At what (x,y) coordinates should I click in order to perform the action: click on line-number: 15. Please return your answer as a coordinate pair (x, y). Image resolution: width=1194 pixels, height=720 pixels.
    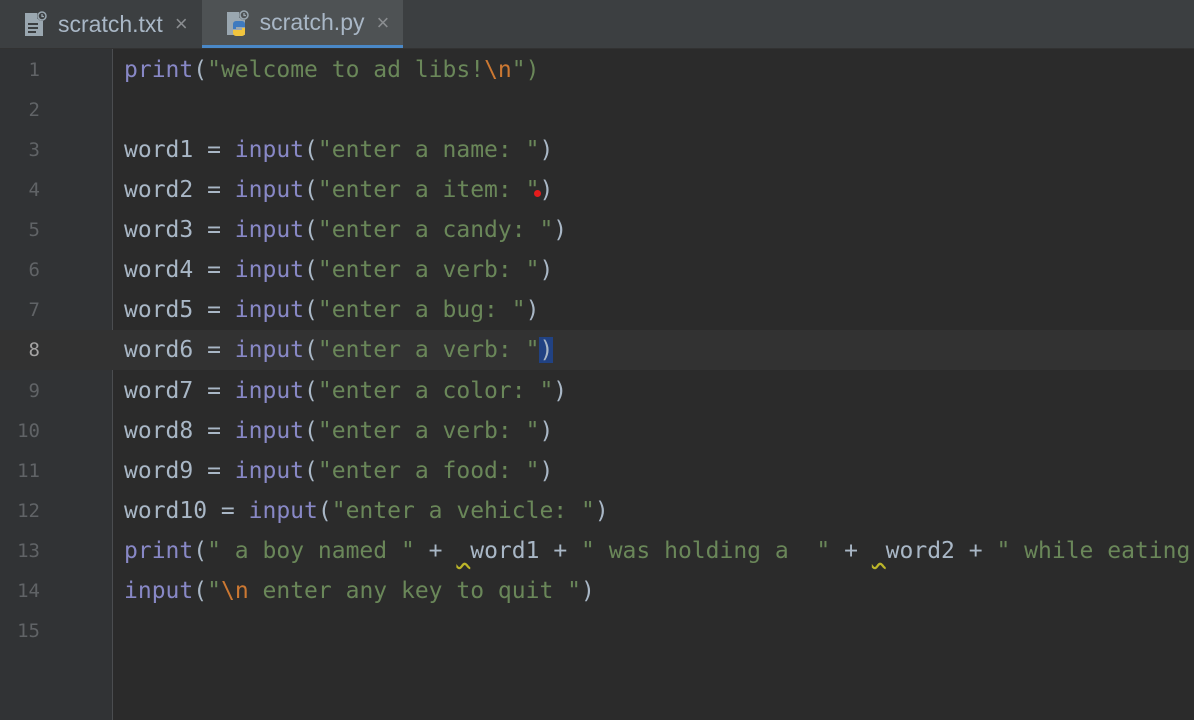
    Looking at the image, I should click on (28, 631).